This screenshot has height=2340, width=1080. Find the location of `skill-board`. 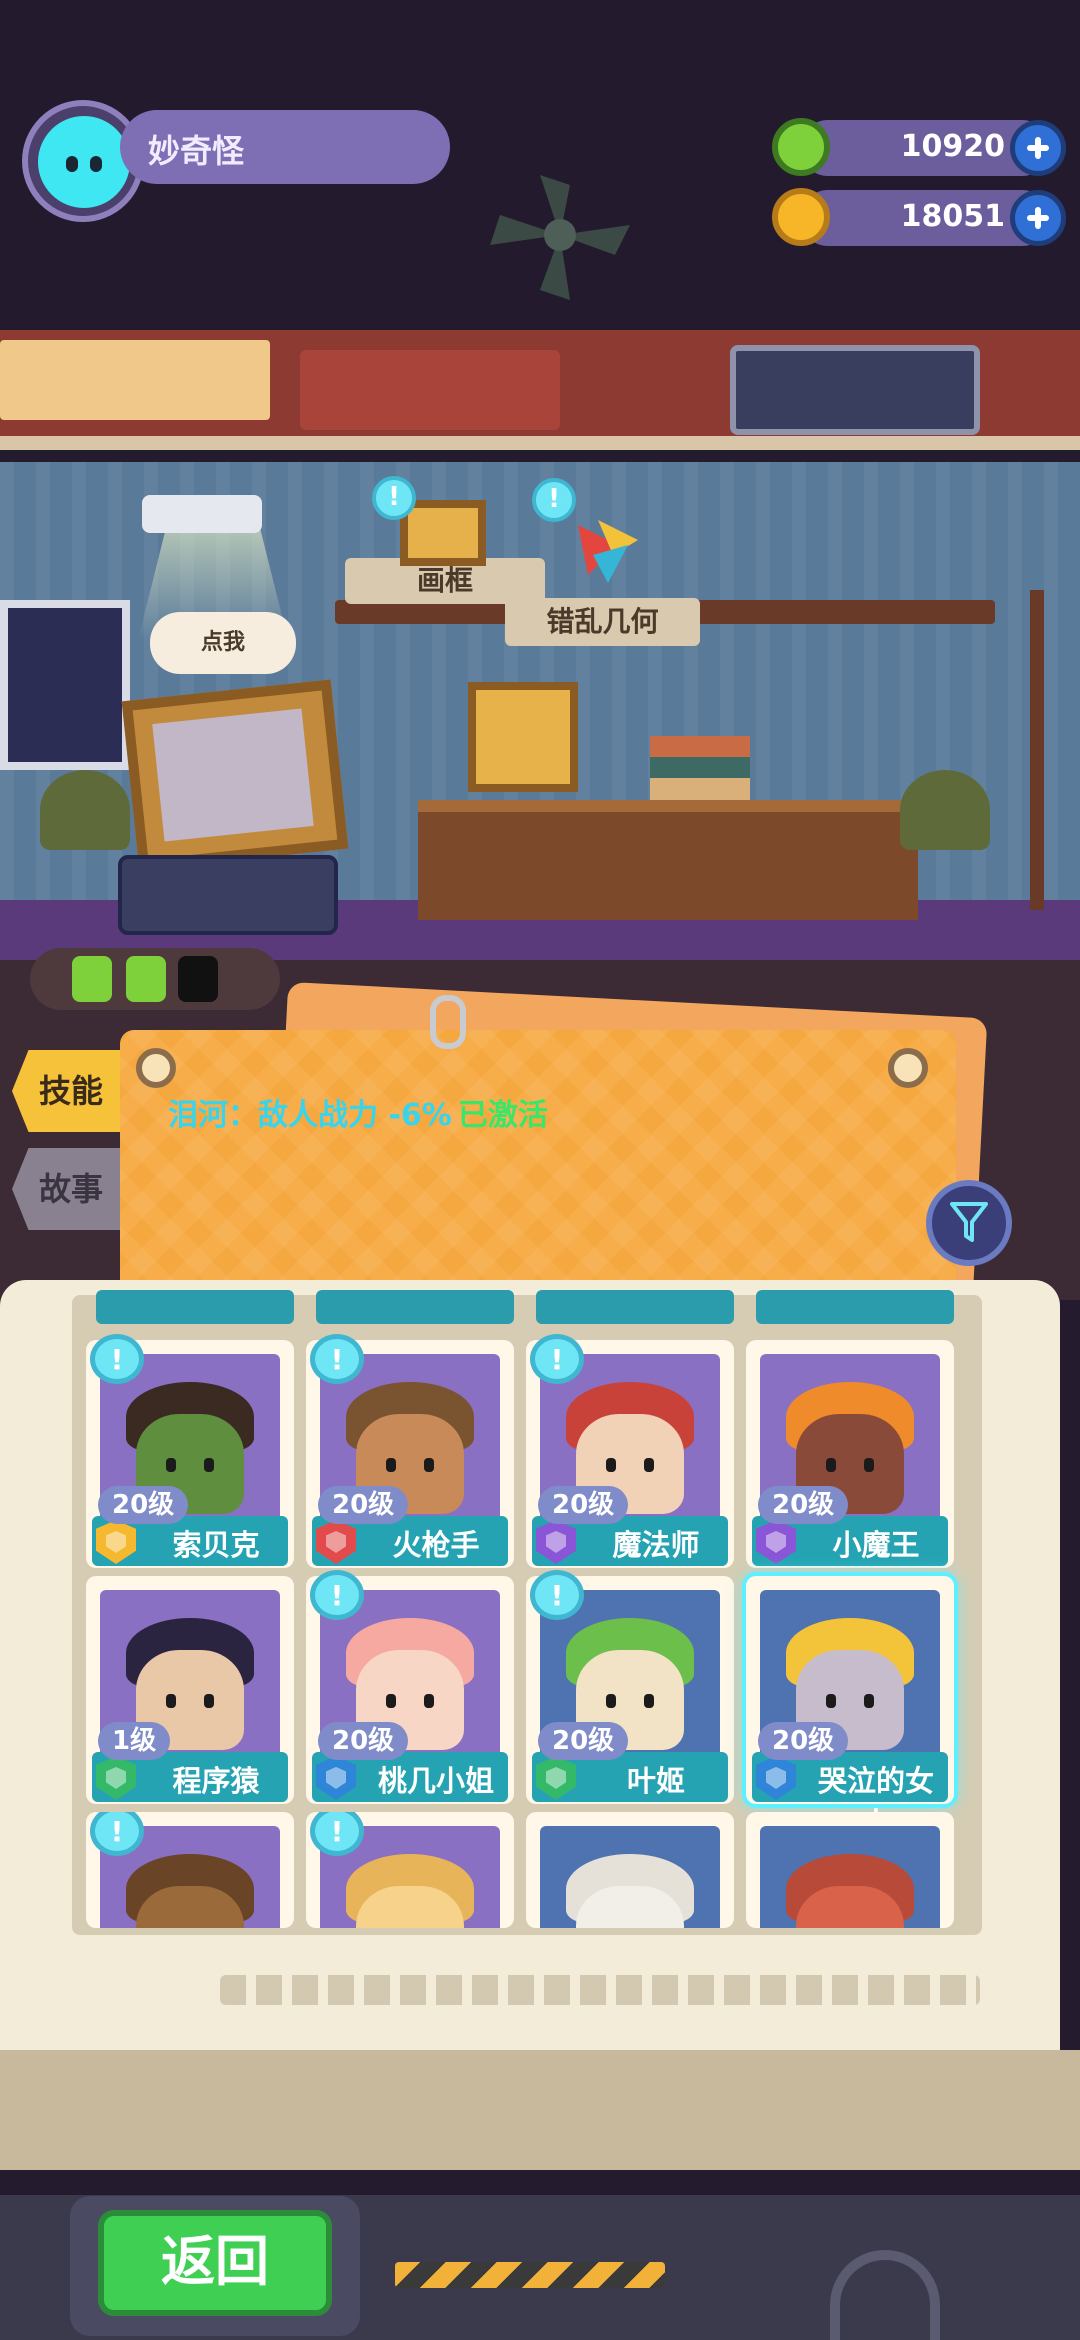

skill-board is located at coordinates (538, 1170).